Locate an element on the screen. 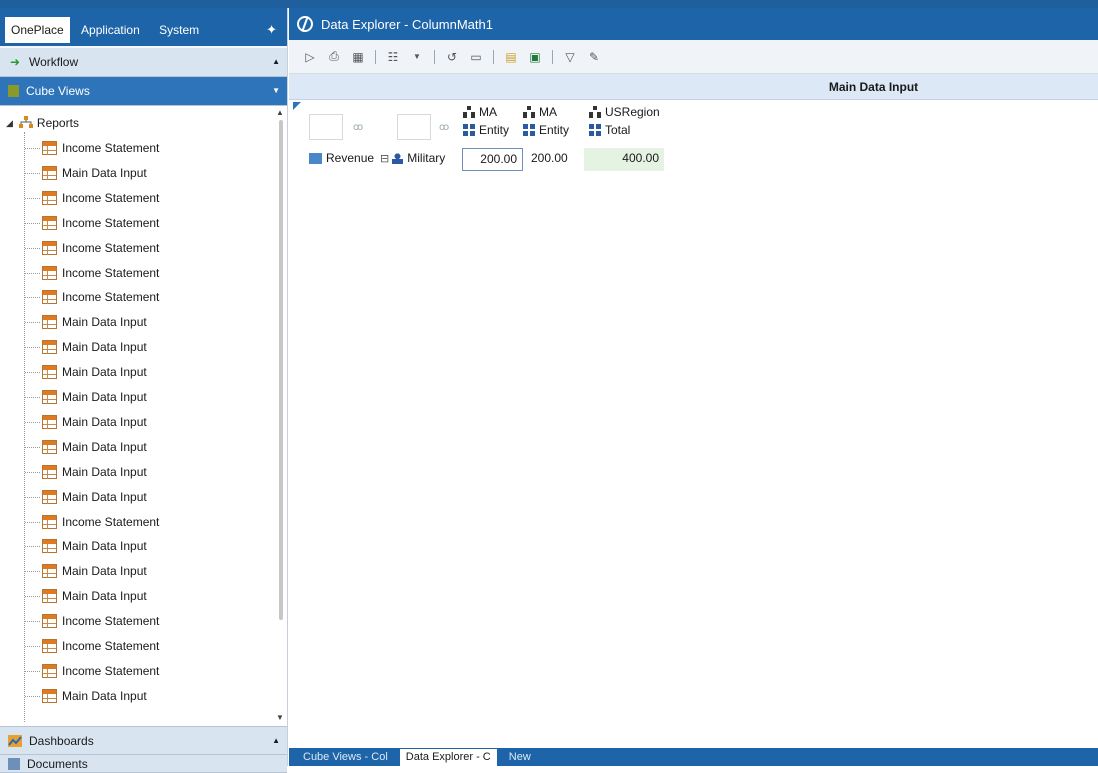 The height and width of the screenshot is (773, 1098). save-icon: ▭ is located at coordinates (476, 57).